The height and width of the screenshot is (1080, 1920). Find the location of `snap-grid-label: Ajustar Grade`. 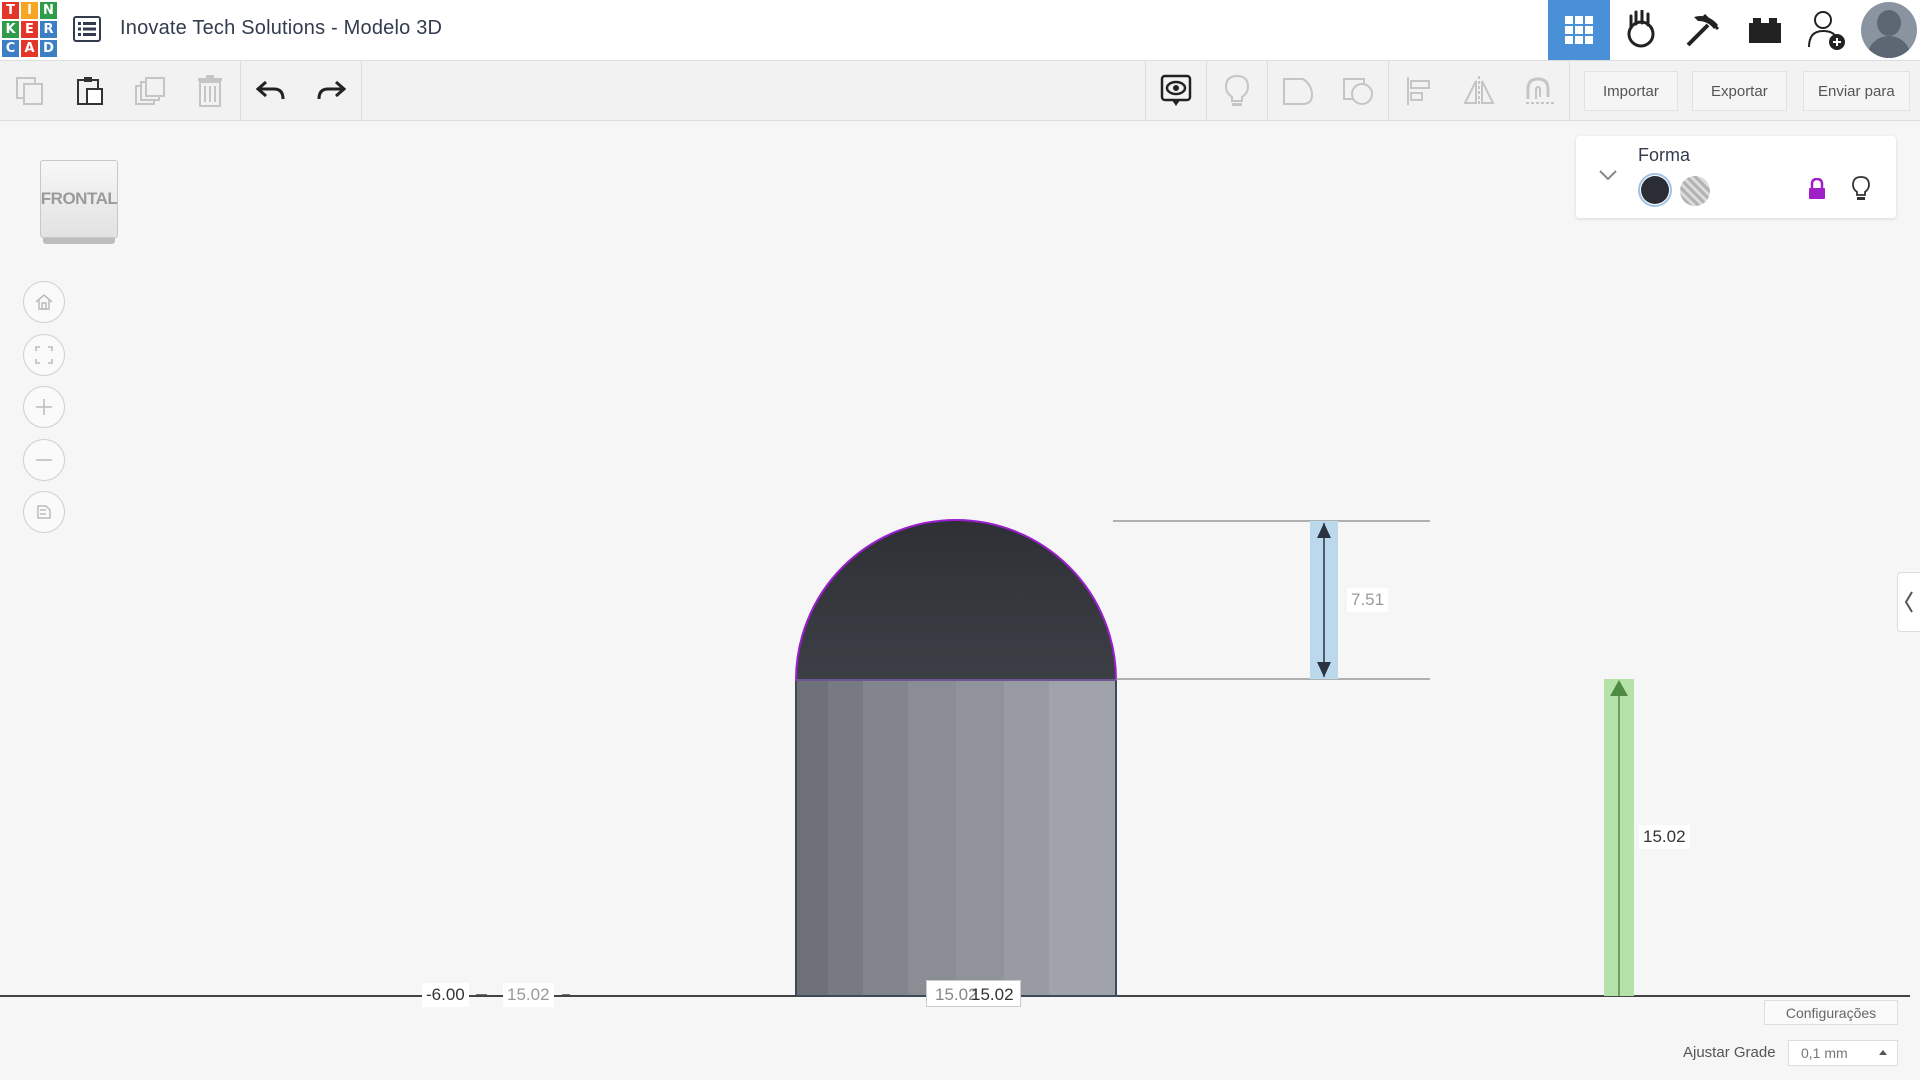

snap-grid-label: Ajustar Grade is located at coordinates (1729, 1052).